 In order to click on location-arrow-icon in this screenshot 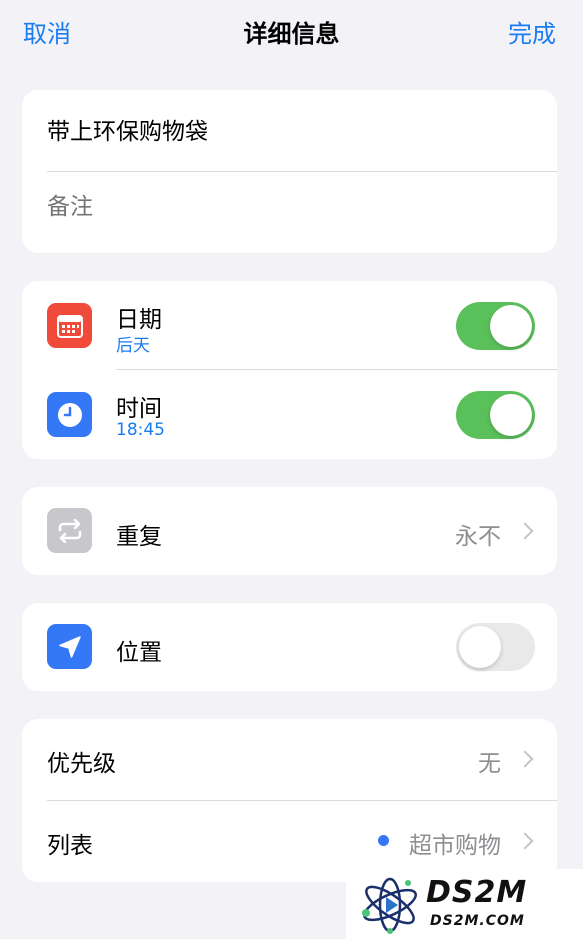, I will do `click(69, 646)`.